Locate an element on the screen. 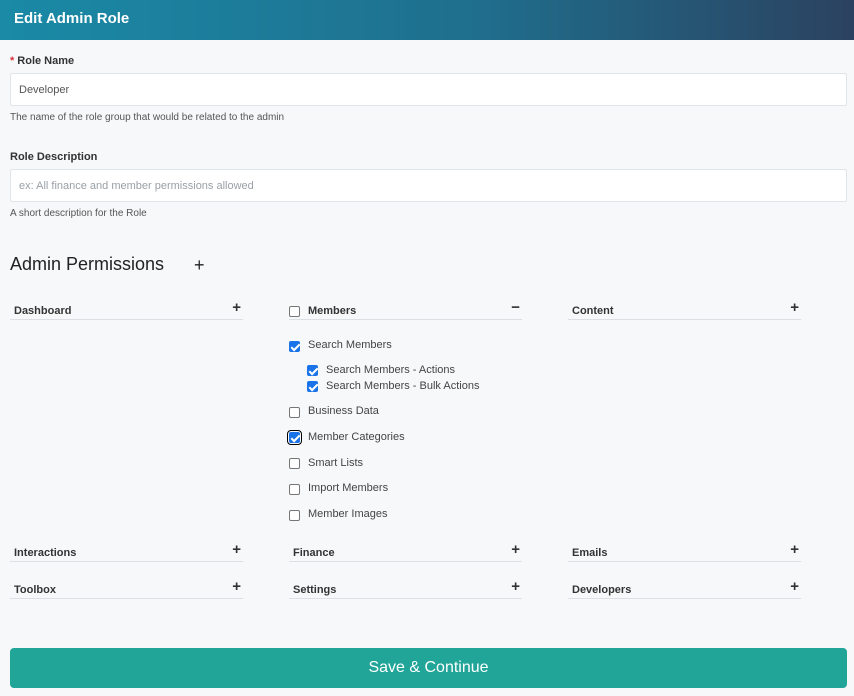 The width and height of the screenshot is (854, 696). group-toolbox: Toolbox + is located at coordinates (126, 588).